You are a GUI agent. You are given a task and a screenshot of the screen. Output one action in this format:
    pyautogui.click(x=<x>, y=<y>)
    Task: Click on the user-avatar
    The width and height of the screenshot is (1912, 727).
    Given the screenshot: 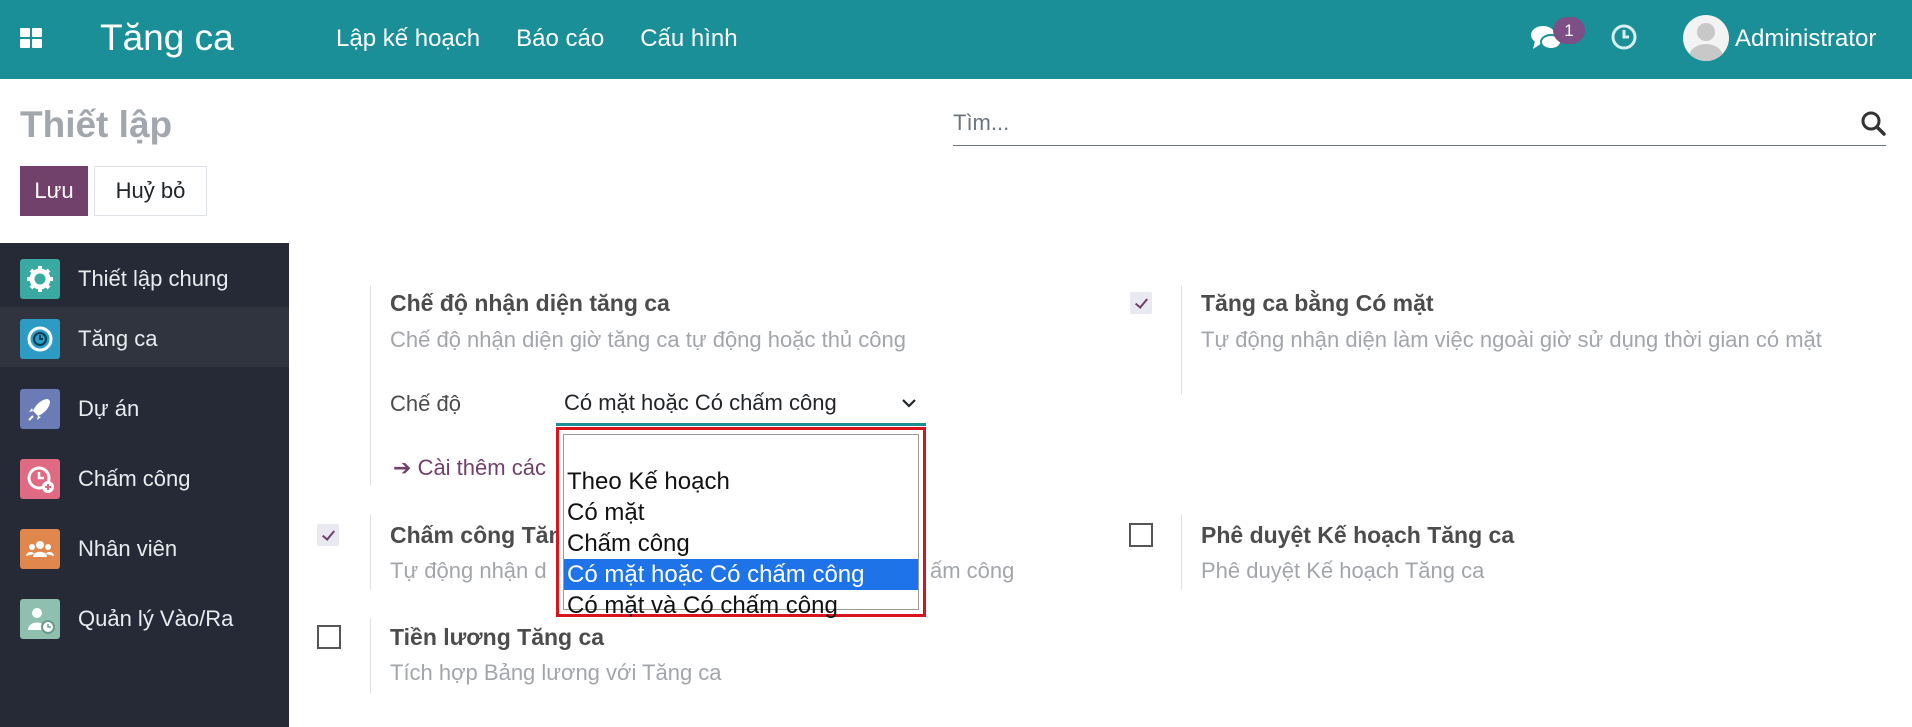 What is the action you would take?
    pyautogui.click(x=1706, y=38)
    